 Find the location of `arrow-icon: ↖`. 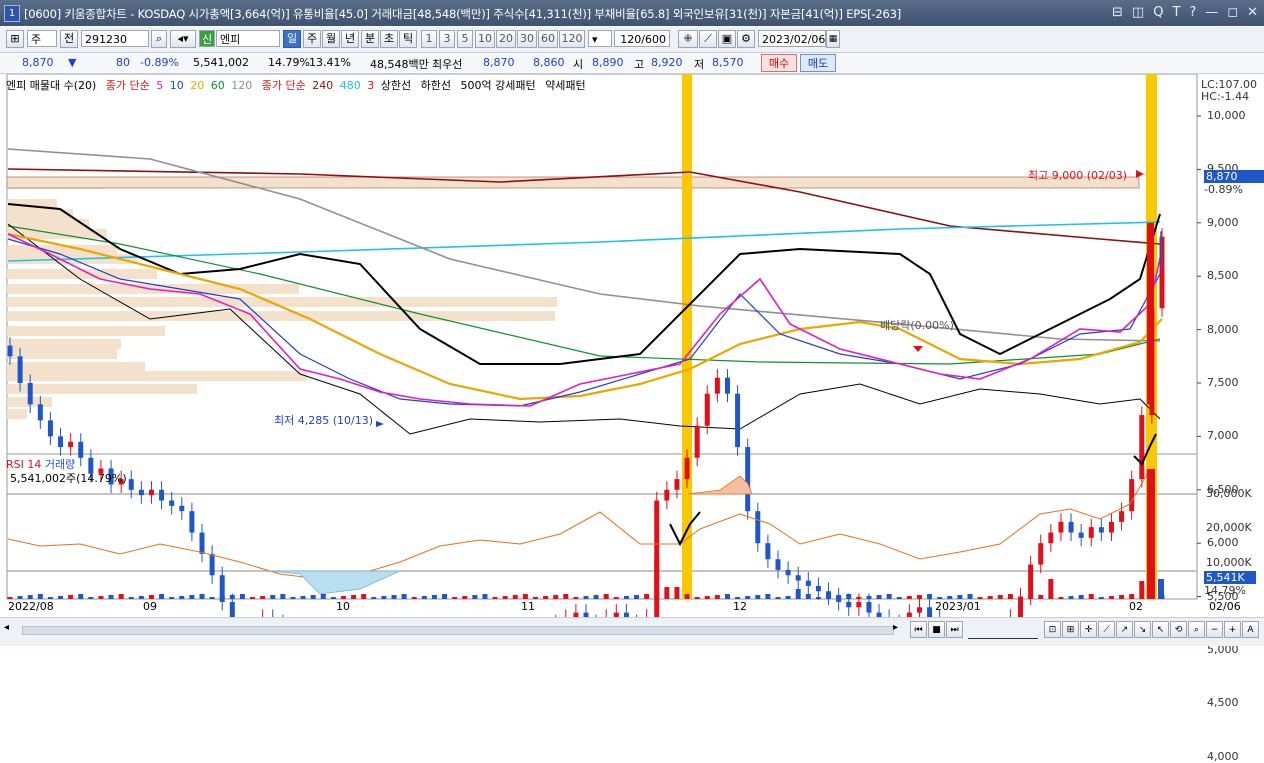

arrow-icon: ↖ is located at coordinates (1160, 629).